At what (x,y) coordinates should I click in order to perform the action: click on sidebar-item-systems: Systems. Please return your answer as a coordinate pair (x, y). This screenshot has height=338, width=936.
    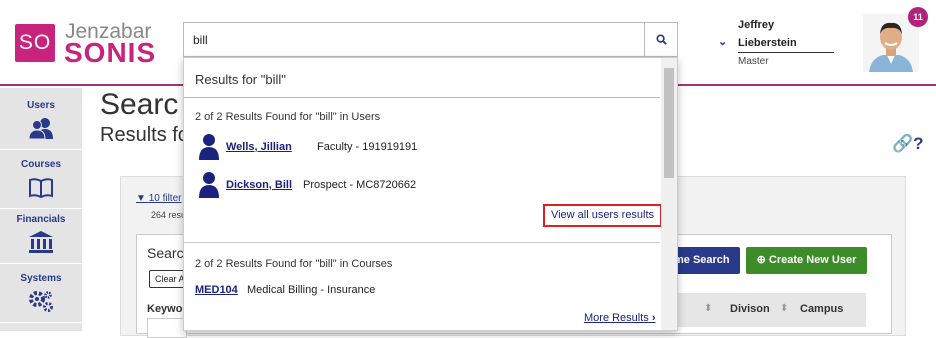
    Looking at the image, I should click on (41, 294).